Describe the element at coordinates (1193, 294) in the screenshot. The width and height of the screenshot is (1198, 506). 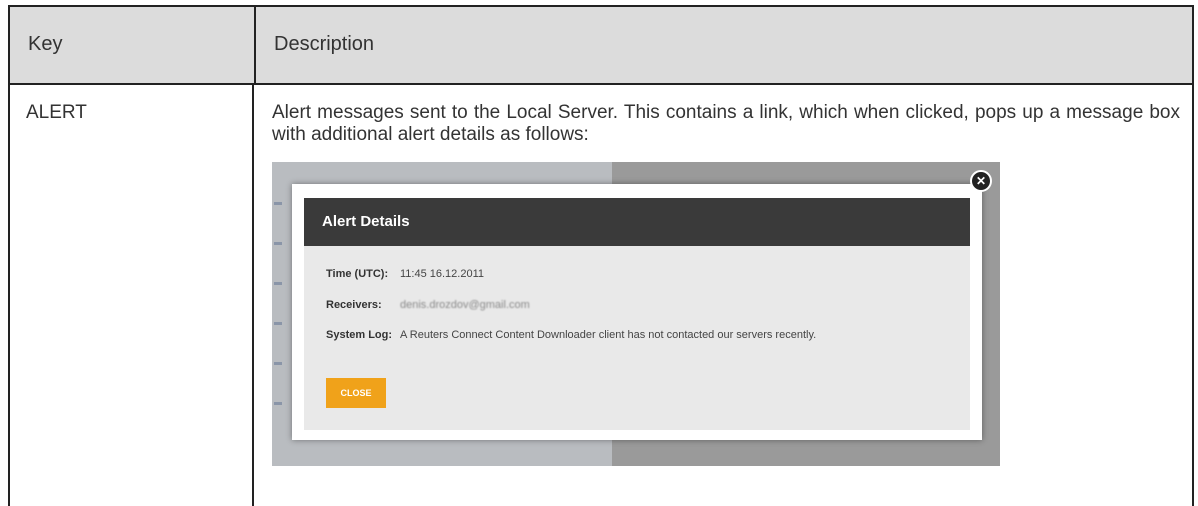
I see `table-border-right` at that location.